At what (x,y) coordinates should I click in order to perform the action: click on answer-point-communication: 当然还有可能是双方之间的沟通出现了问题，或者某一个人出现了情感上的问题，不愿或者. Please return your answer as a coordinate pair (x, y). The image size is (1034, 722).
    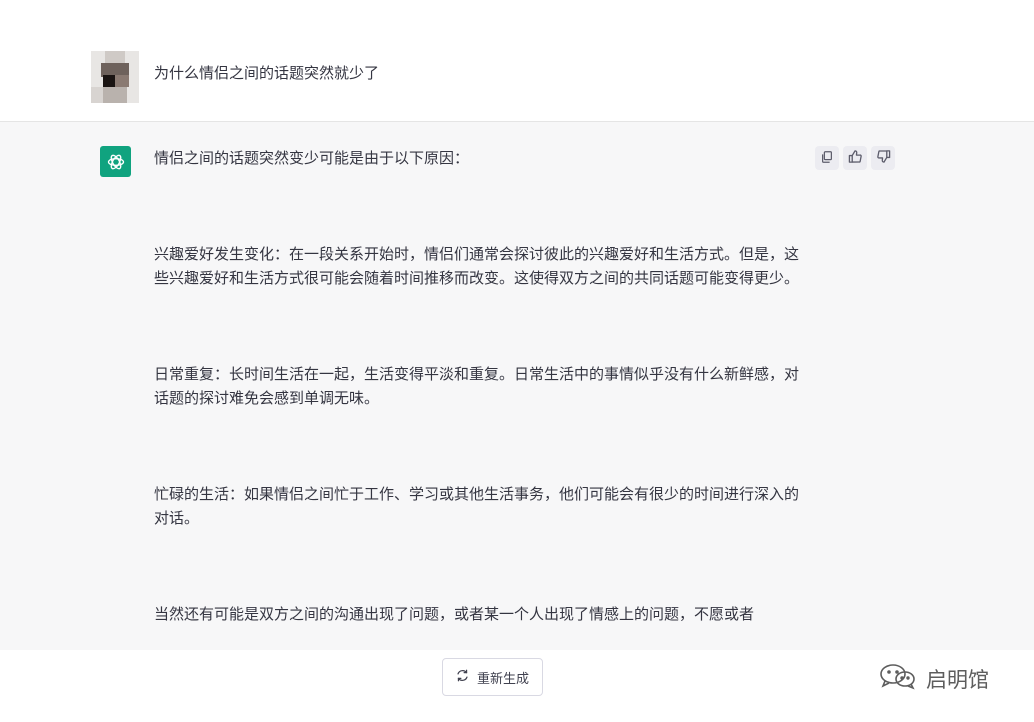
    Looking at the image, I should click on (454, 614).